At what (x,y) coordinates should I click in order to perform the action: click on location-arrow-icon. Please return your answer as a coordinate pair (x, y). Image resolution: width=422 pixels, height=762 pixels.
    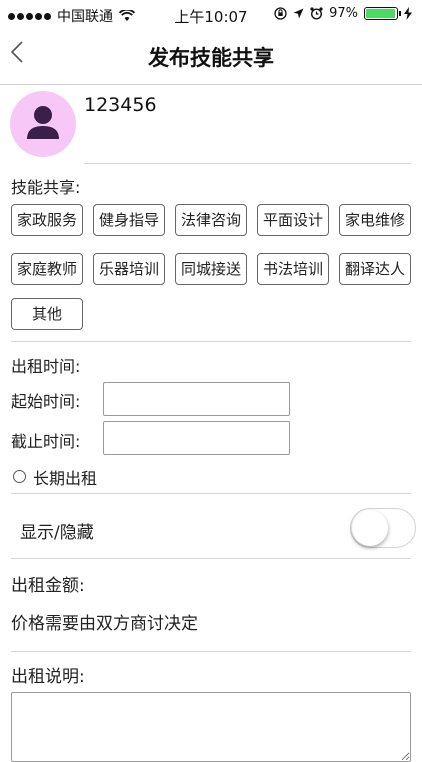
    Looking at the image, I should click on (298, 13).